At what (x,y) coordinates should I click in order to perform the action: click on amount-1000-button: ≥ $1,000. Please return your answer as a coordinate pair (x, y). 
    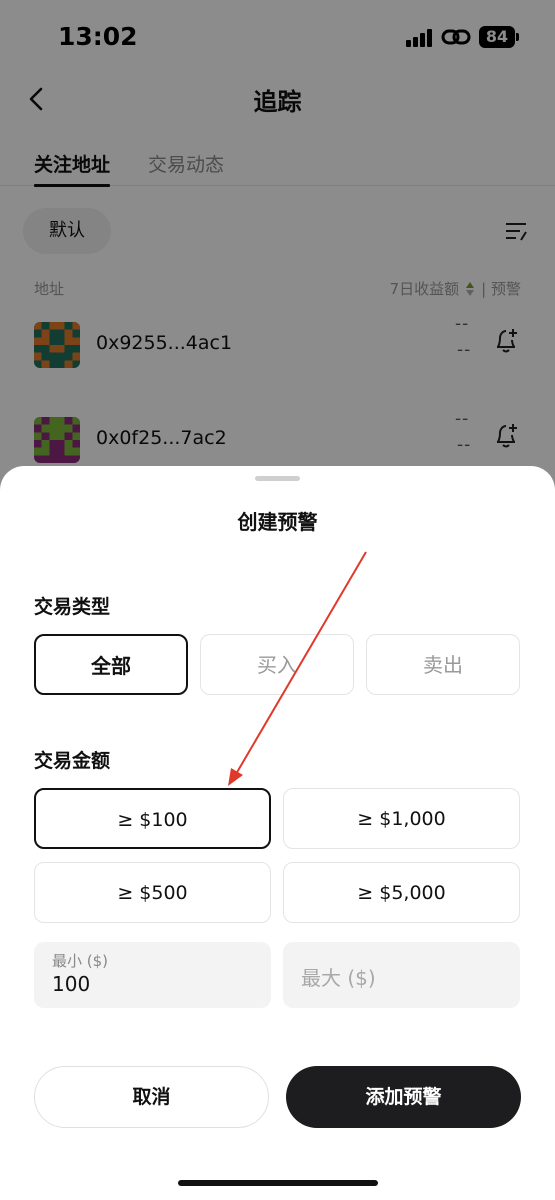
    Looking at the image, I should click on (401, 818).